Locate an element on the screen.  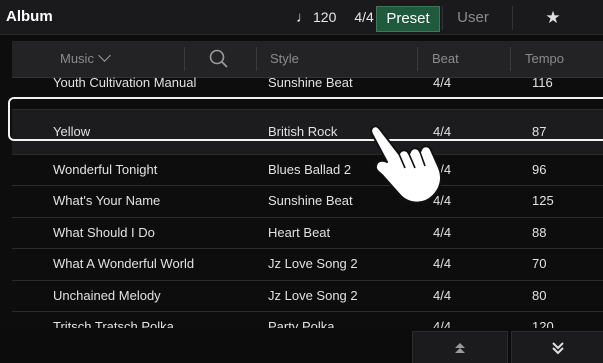
song-name: Wonderful Tonight is located at coordinates (105, 169).